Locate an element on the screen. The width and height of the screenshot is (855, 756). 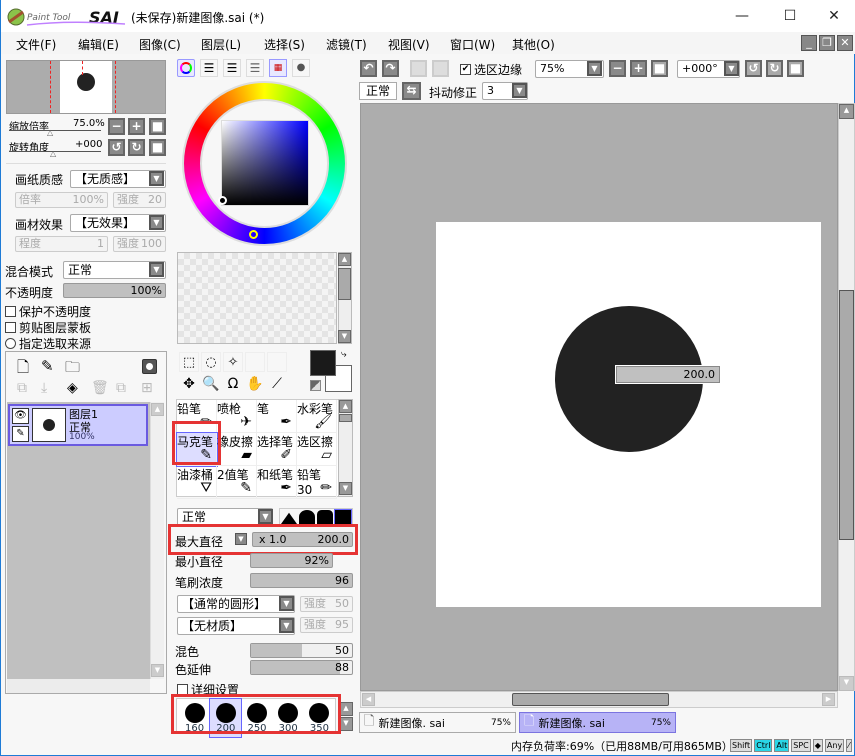
swatch-palette is located at coordinates (257, 298).